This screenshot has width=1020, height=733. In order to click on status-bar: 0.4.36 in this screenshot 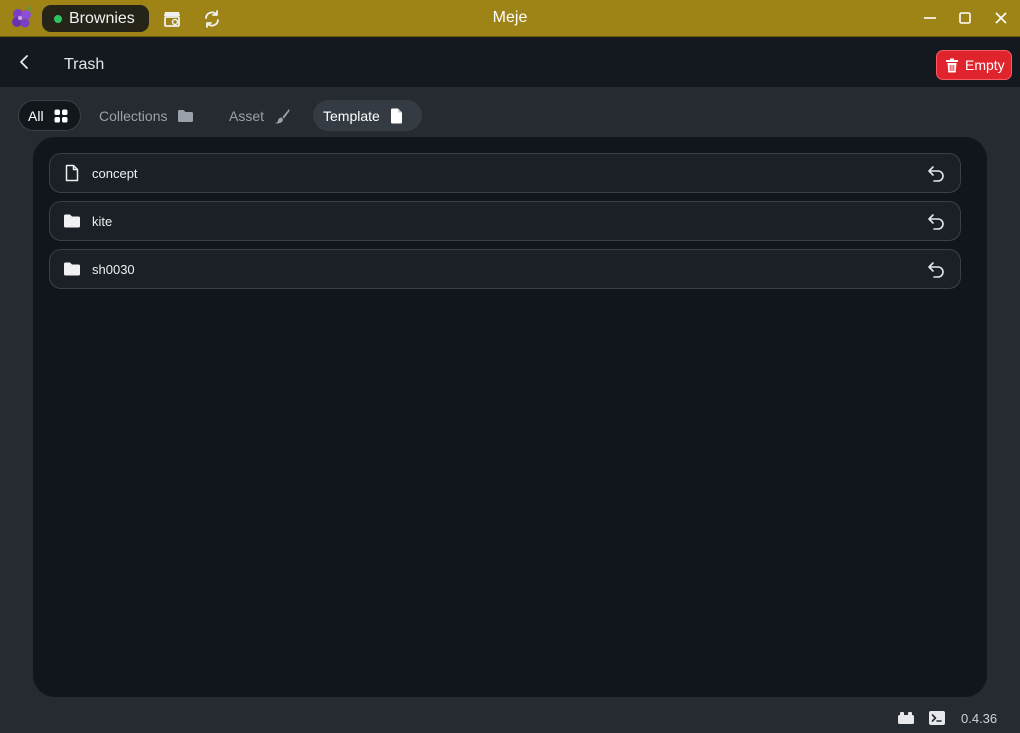, I will do `click(510, 716)`.